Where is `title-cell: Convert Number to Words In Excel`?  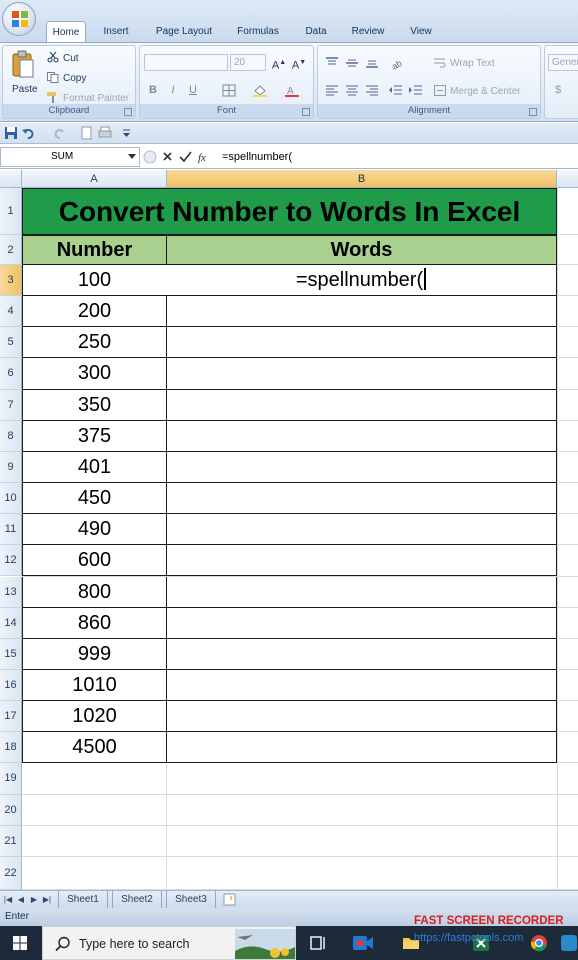 title-cell: Convert Number to Words In Excel is located at coordinates (289, 211).